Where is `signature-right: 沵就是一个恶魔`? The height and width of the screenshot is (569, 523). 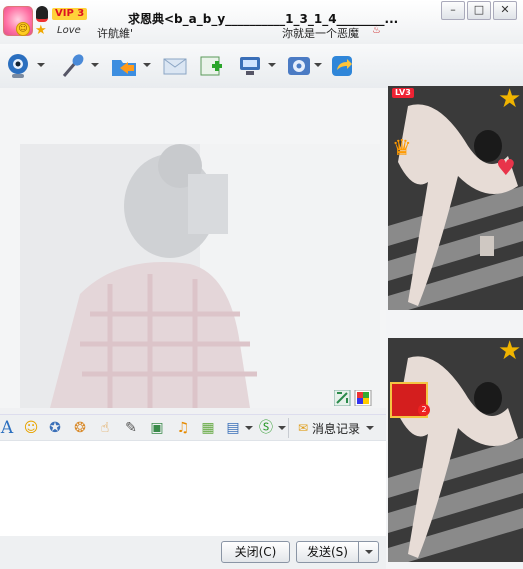
signature-right: 沵就是一个恶魔 is located at coordinates (320, 33).